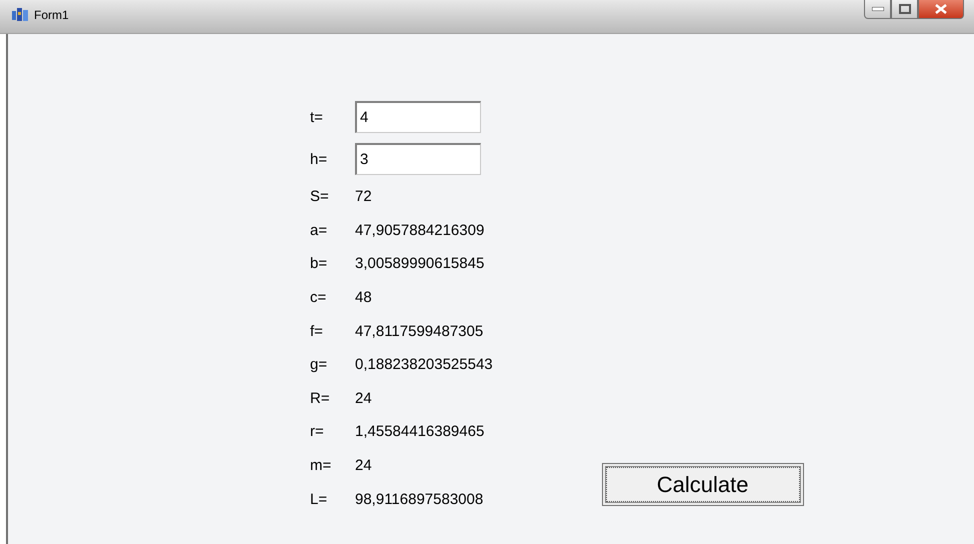 The width and height of the screenshot is (974, 544). I want to click on result-value: 1,45584416389465, so click(419, 431).